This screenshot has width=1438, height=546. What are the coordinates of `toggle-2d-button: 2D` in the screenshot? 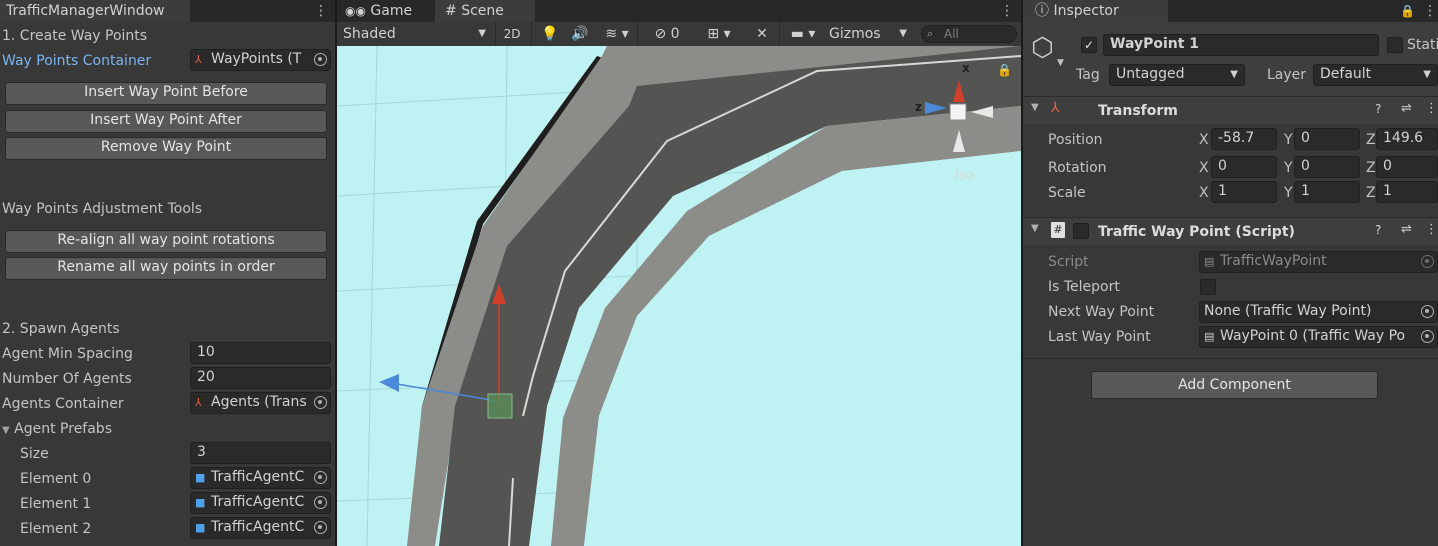 It's located at (512, 34).